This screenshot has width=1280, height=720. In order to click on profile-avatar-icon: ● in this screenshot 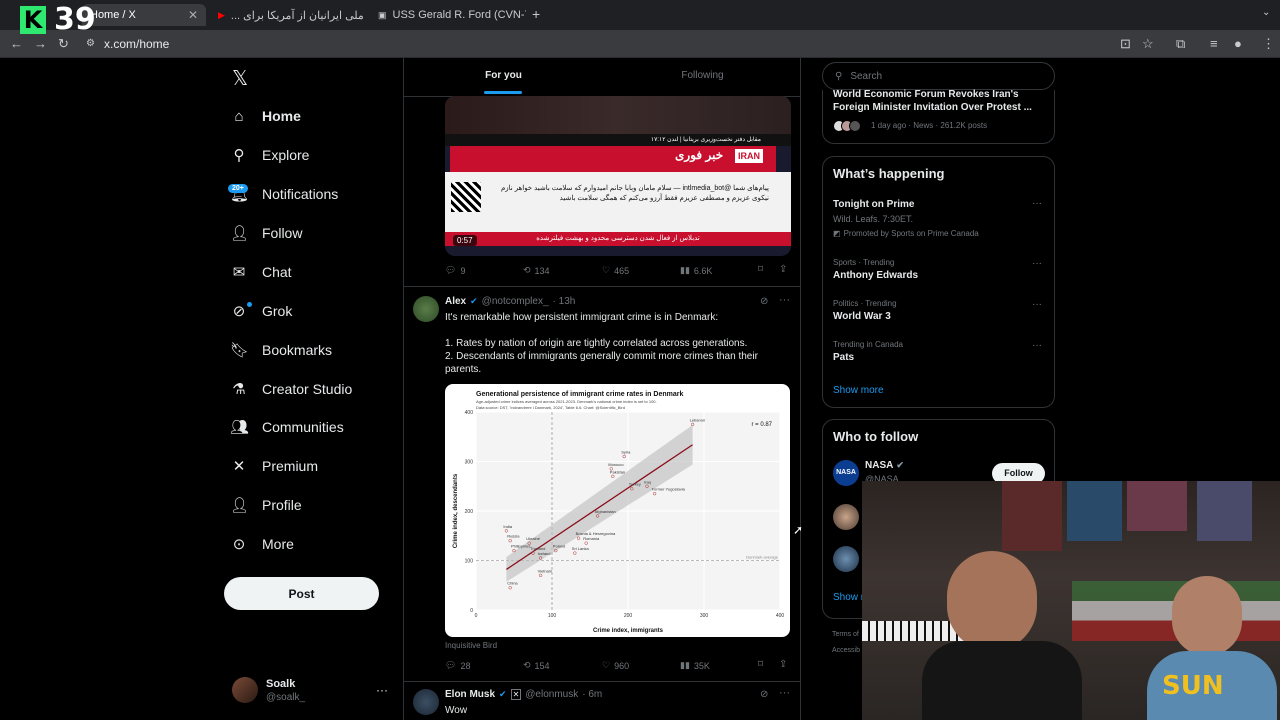, I will do `click(1238, 43)`.